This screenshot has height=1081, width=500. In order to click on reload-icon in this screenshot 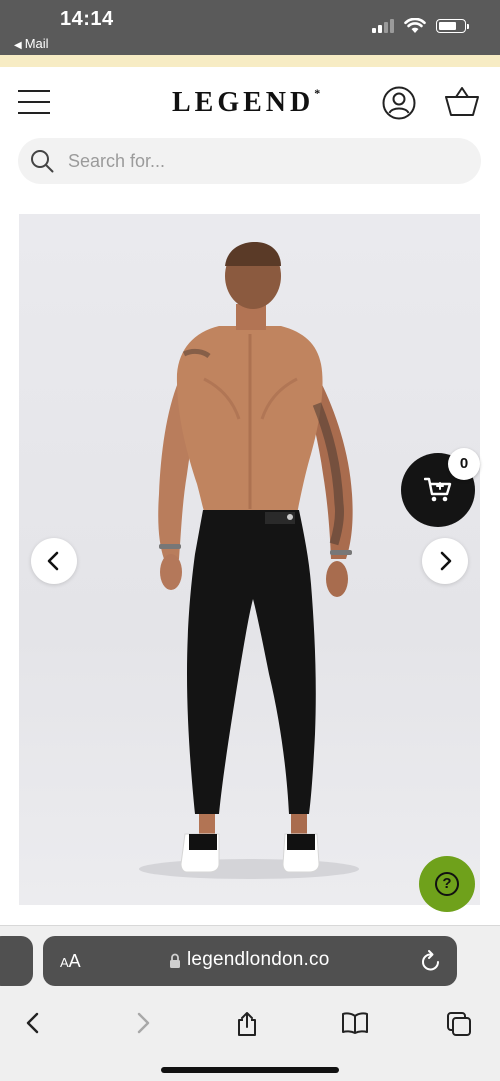, I will do `click(431, 961)`.